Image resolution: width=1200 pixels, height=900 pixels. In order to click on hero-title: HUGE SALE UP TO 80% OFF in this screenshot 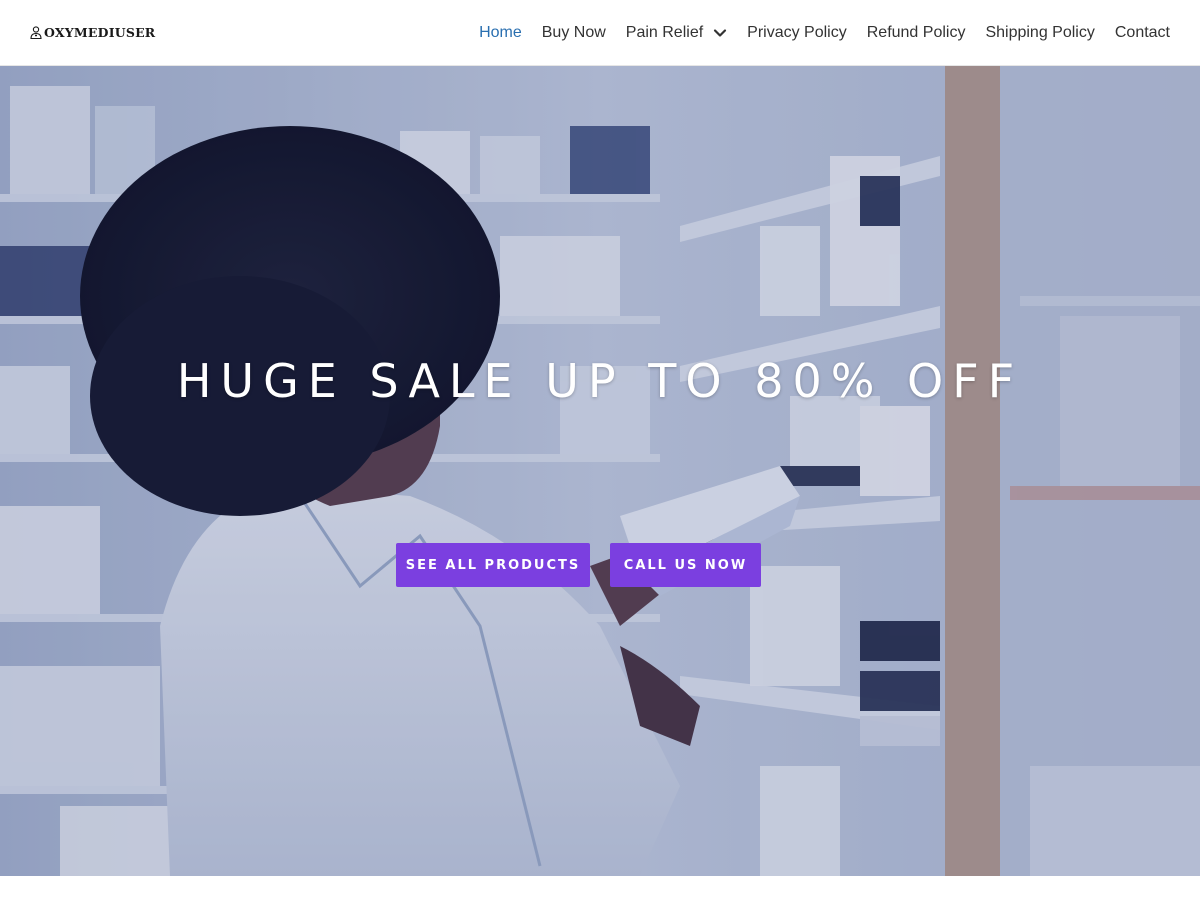, I will do `click(600, 381)`.